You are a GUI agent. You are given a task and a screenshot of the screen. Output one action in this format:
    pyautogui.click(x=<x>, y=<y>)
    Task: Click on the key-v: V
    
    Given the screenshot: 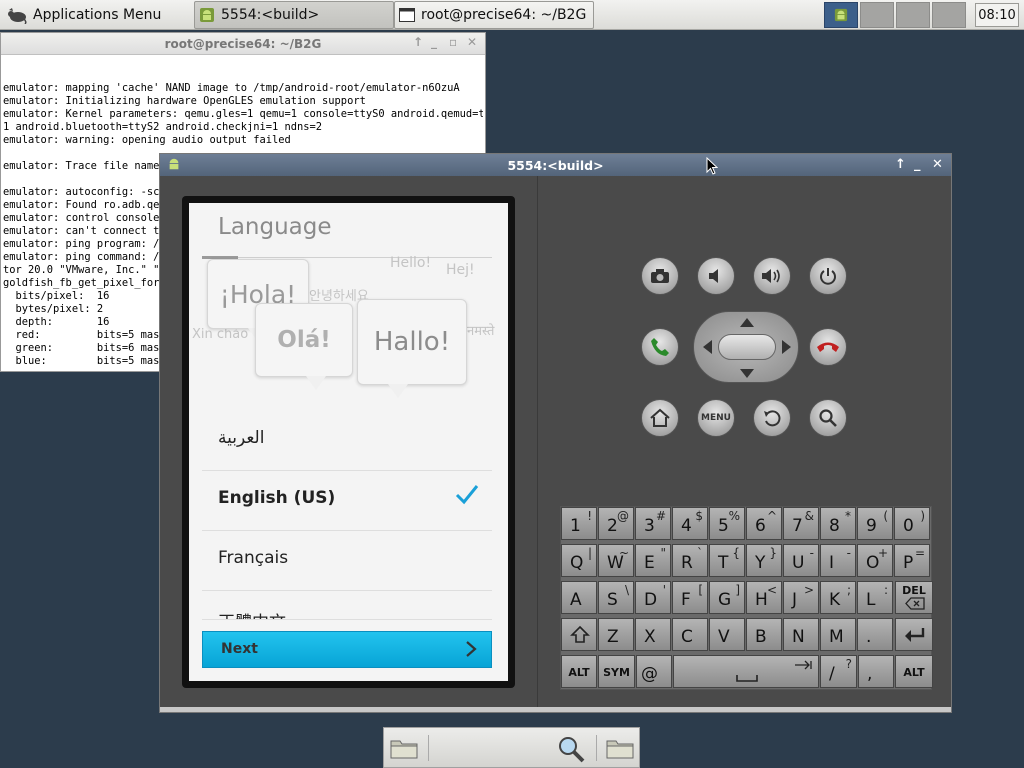 What is the action you would take?
    pyautogui.click(x=727, y=634)
    